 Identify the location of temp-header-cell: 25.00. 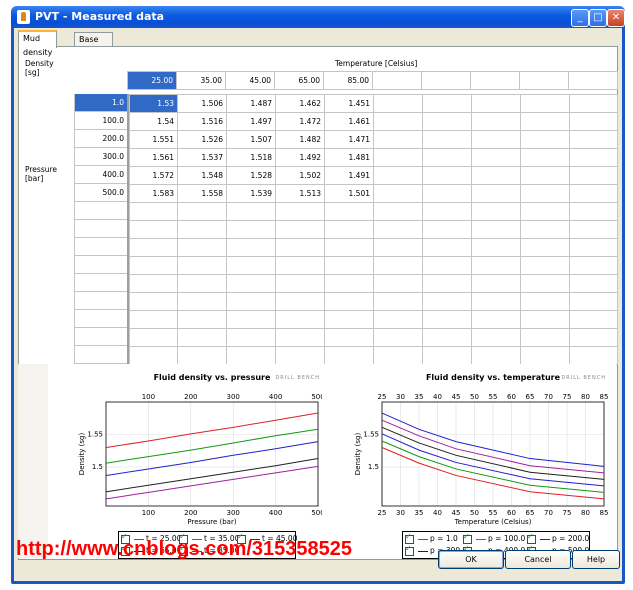
(152, 80).